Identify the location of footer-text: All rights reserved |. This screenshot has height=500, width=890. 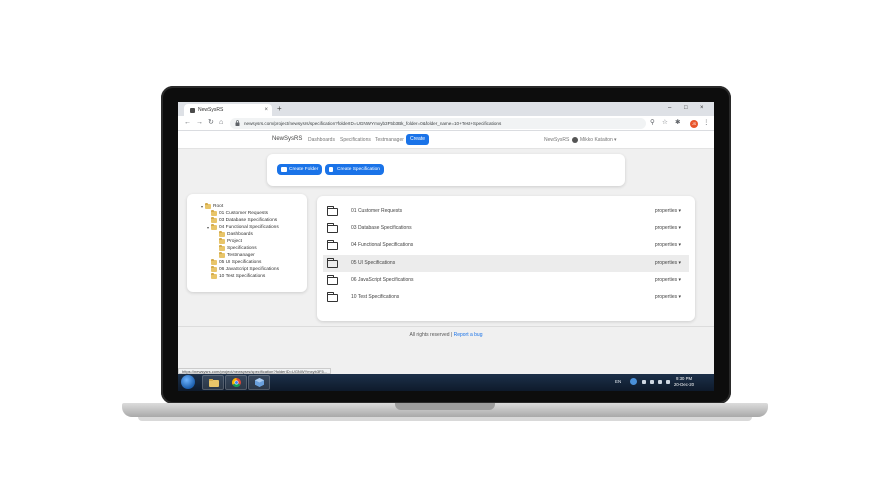
(431, 335).